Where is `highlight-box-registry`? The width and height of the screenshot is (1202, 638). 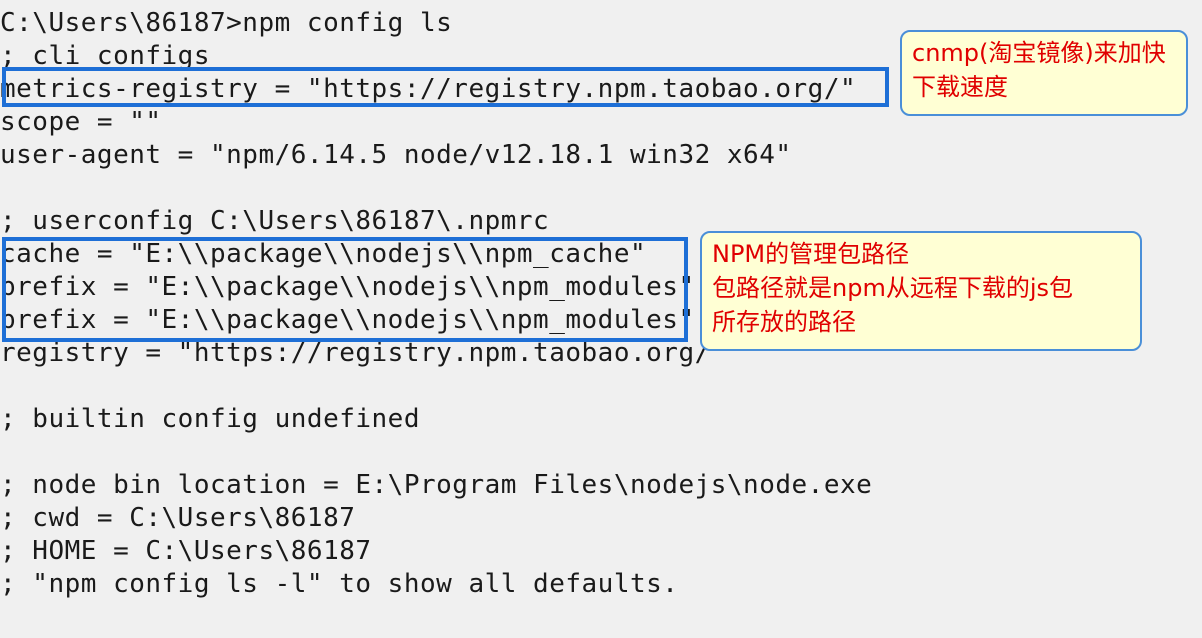 highlight-box-registry is located at coordinates (445, 87).